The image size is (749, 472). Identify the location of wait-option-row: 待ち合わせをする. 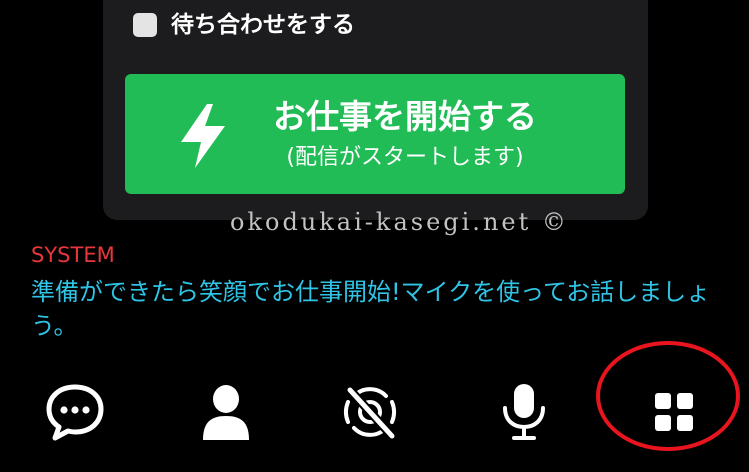
(244, 25).